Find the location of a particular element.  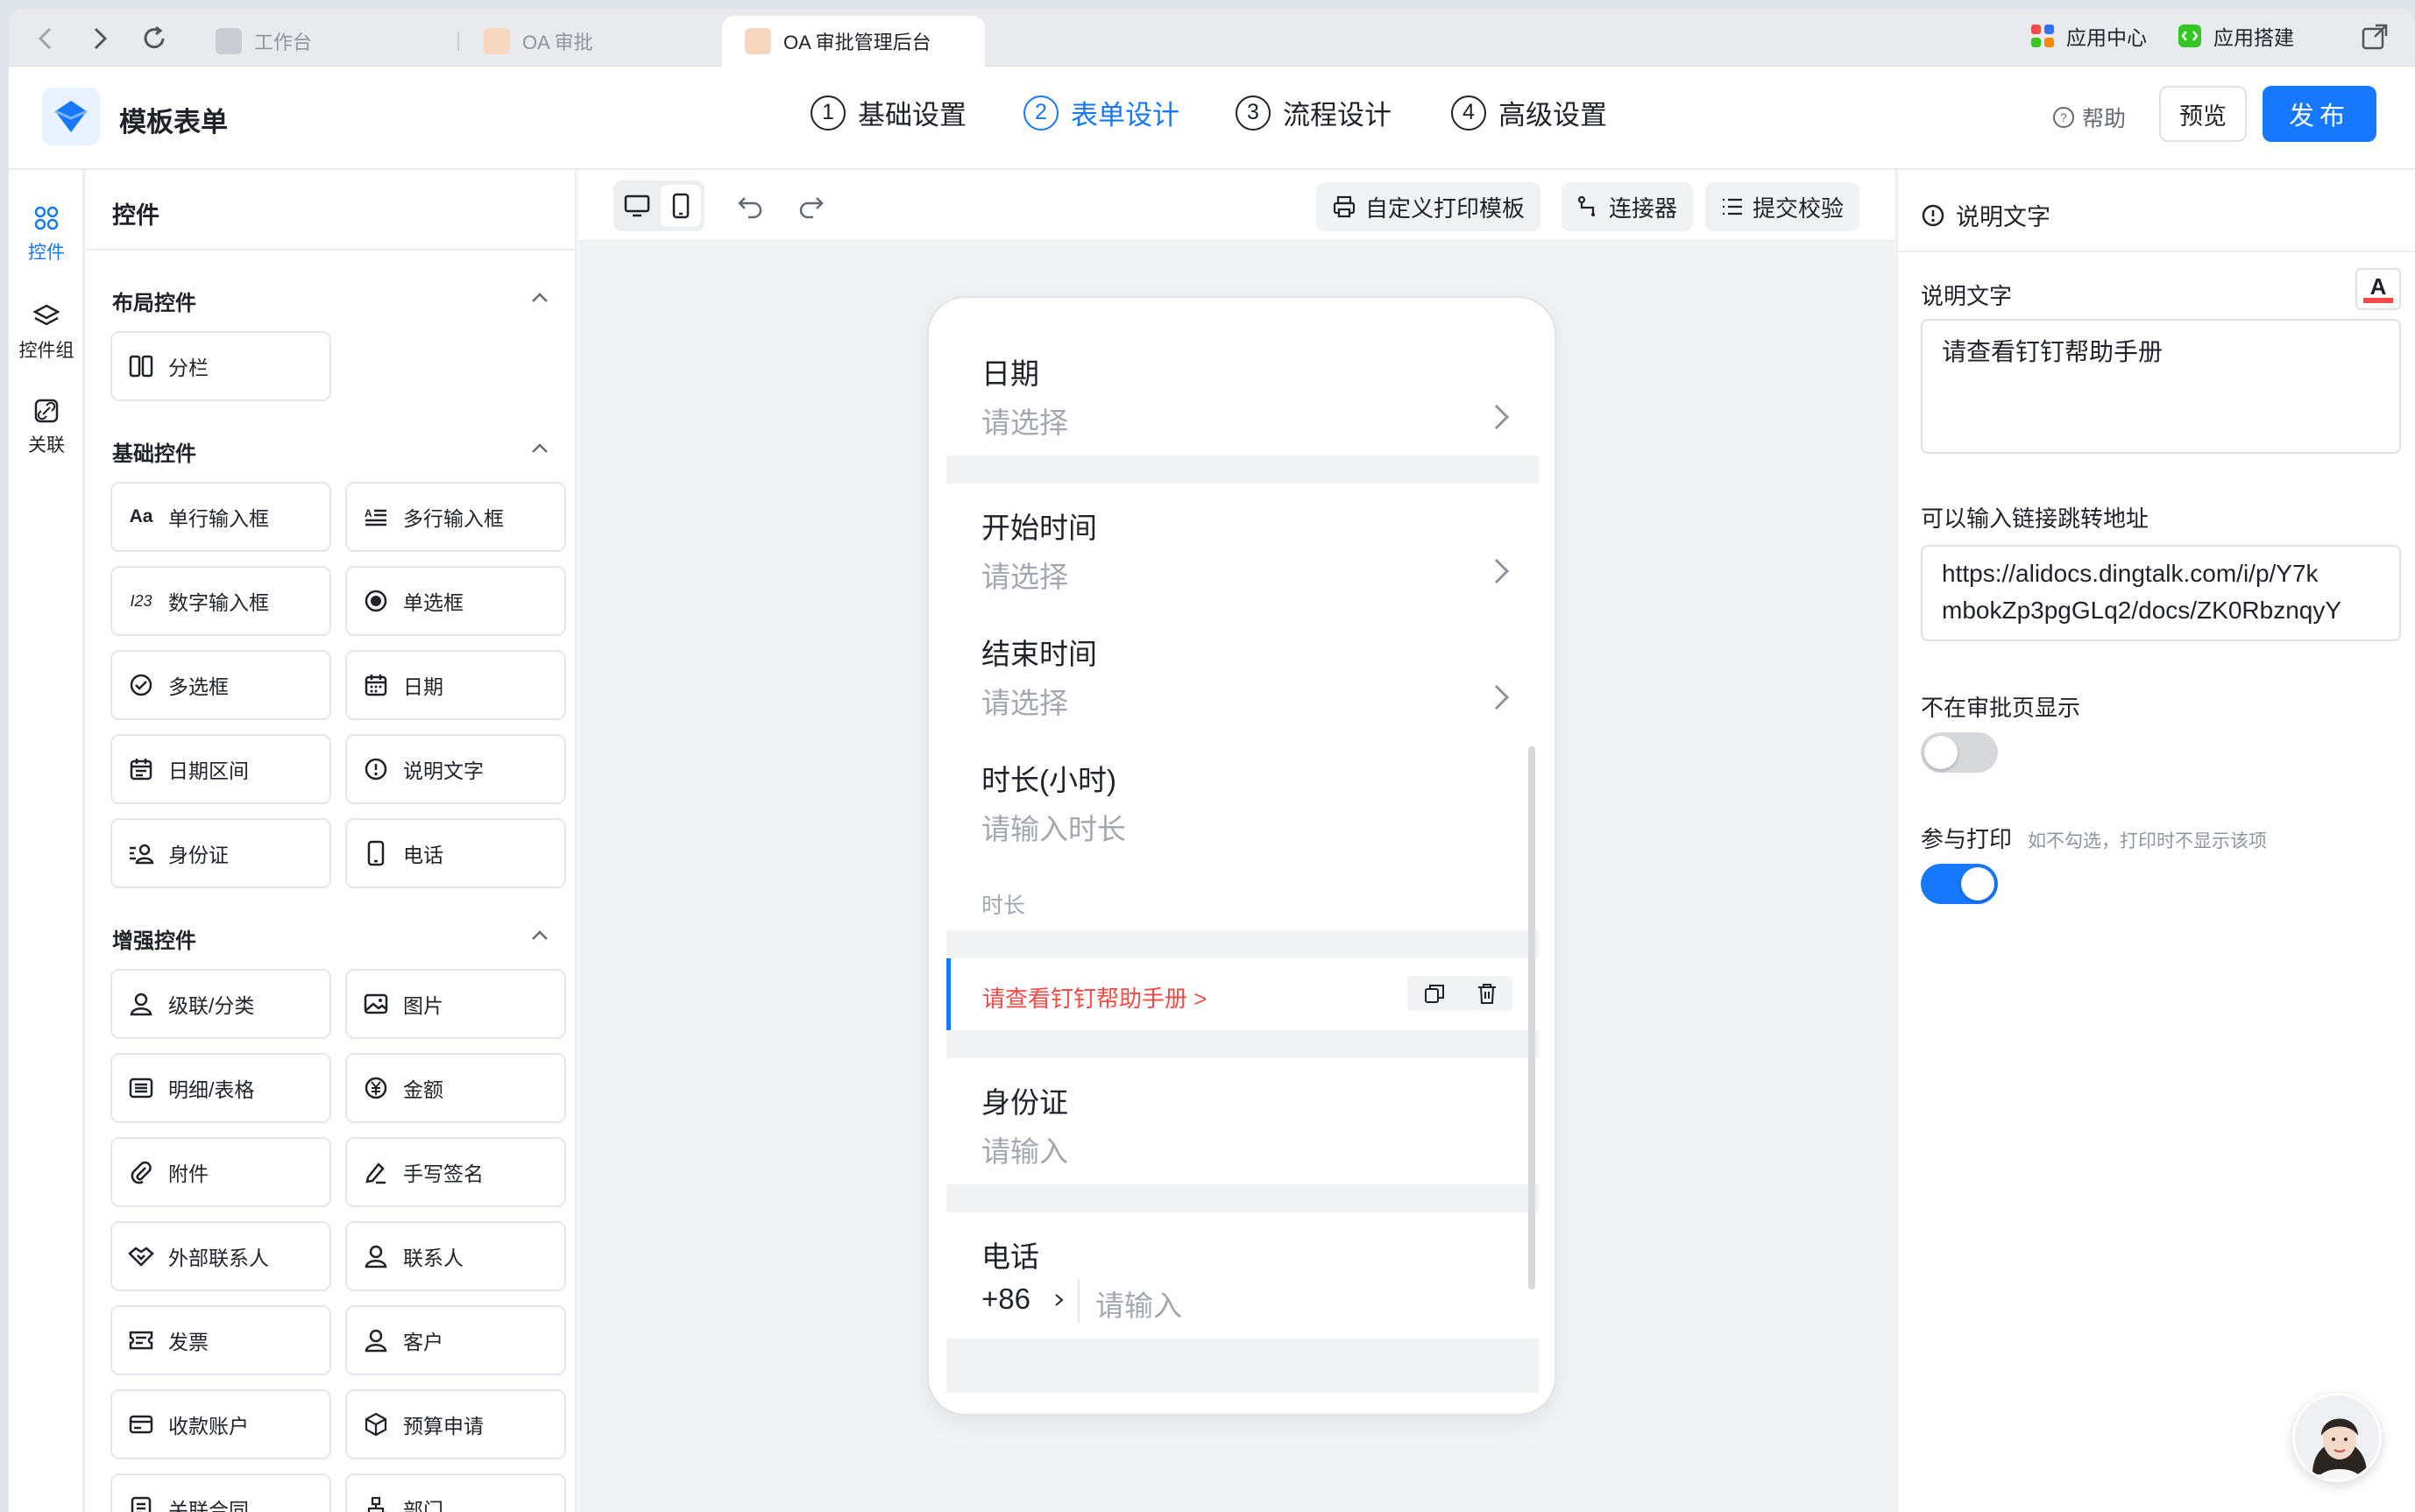

oa-admin-tab-icon is located at coordinates (758, 41).